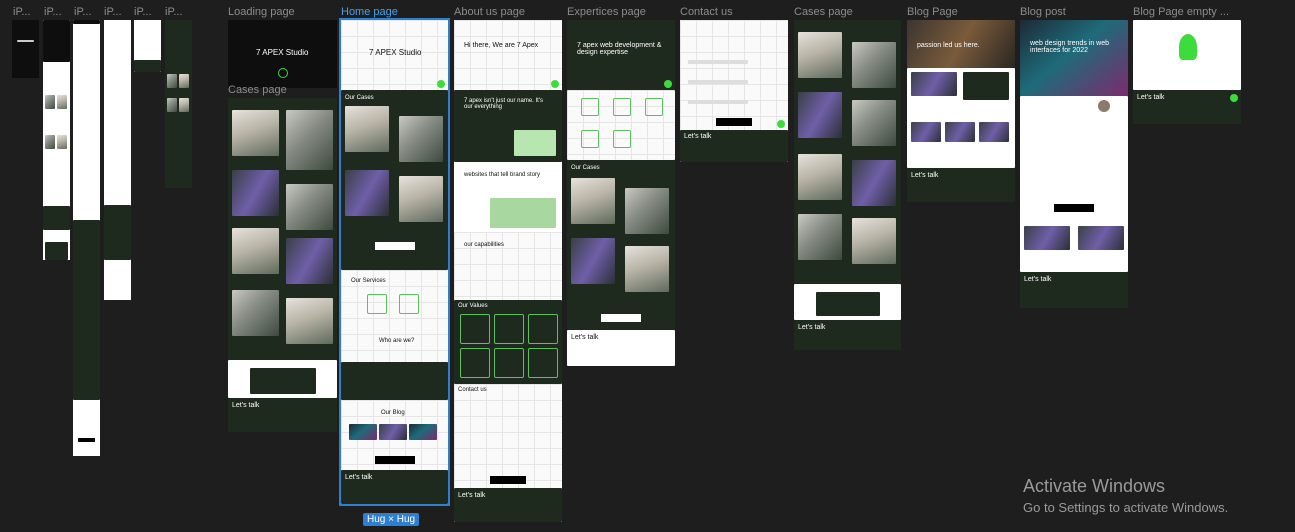 This screenshot has width=1295, height=532. Describe the element at coordinates (282, 265) in the screenshot. I see `cases-page-frame-left: Let's talk` at that location.